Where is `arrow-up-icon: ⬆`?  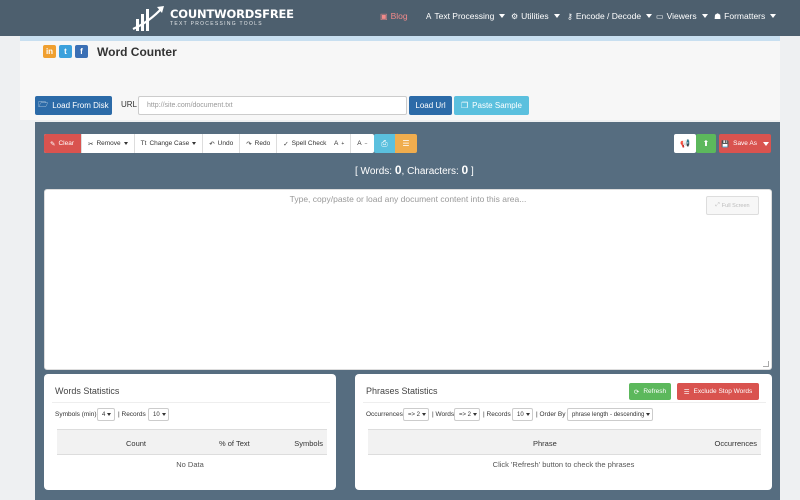 arrow-up-icon: ⬆ is located at coordinates (706, 143).